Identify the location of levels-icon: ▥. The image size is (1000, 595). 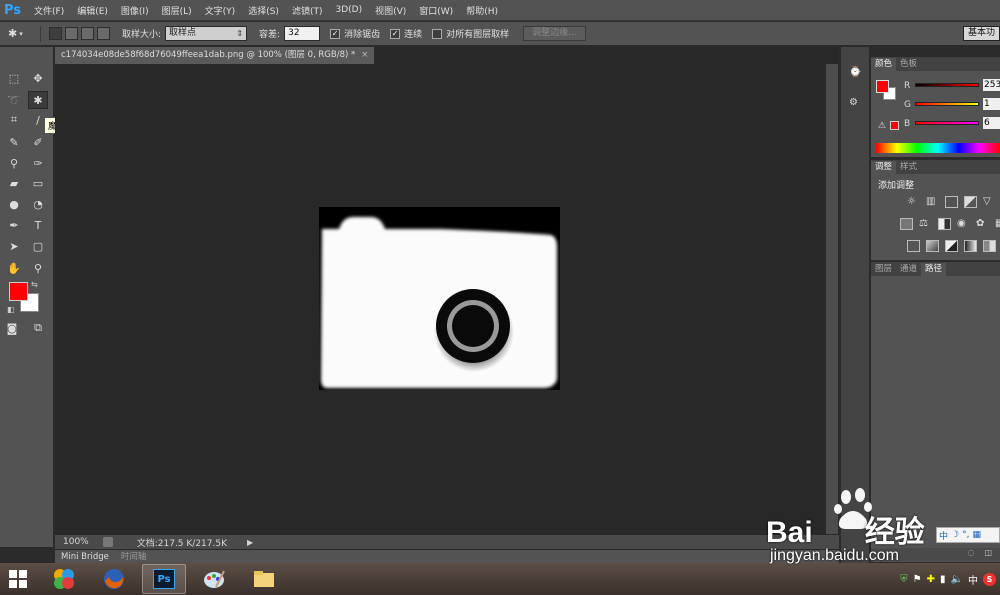
(932, 202).